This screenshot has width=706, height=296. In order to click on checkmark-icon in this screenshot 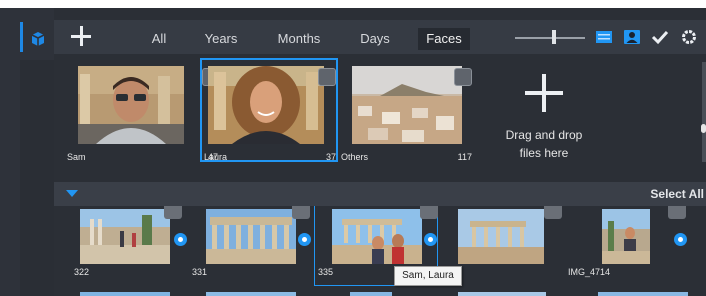, I will do `click(660, 37)`.